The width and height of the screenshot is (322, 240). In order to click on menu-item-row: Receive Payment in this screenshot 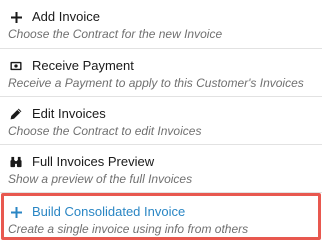, I will do `click(71, 66)`.